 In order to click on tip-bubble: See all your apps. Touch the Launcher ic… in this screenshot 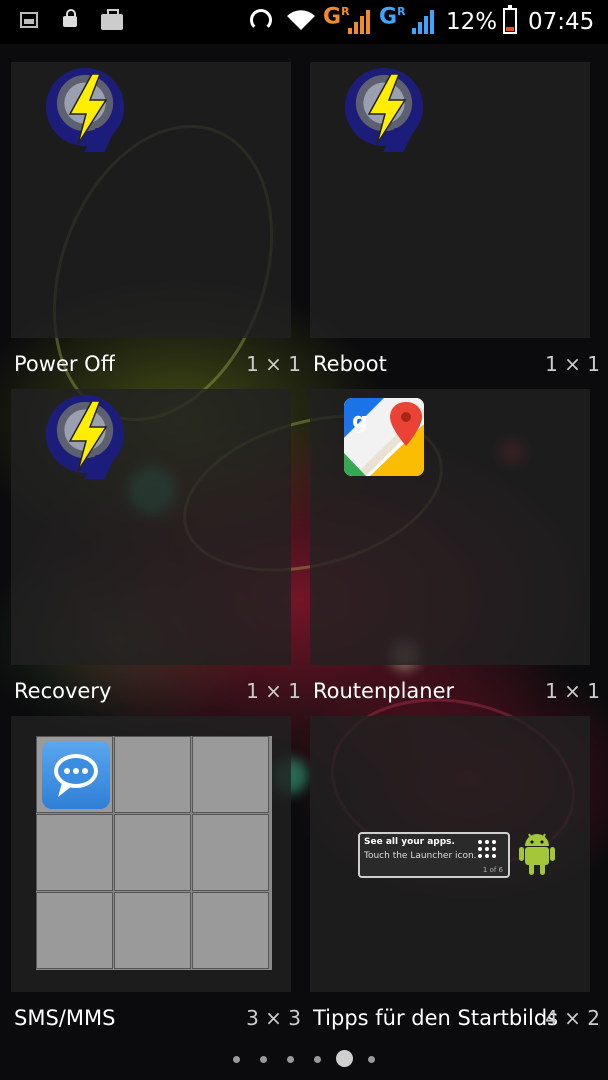, I will do `click(434, 855)`.